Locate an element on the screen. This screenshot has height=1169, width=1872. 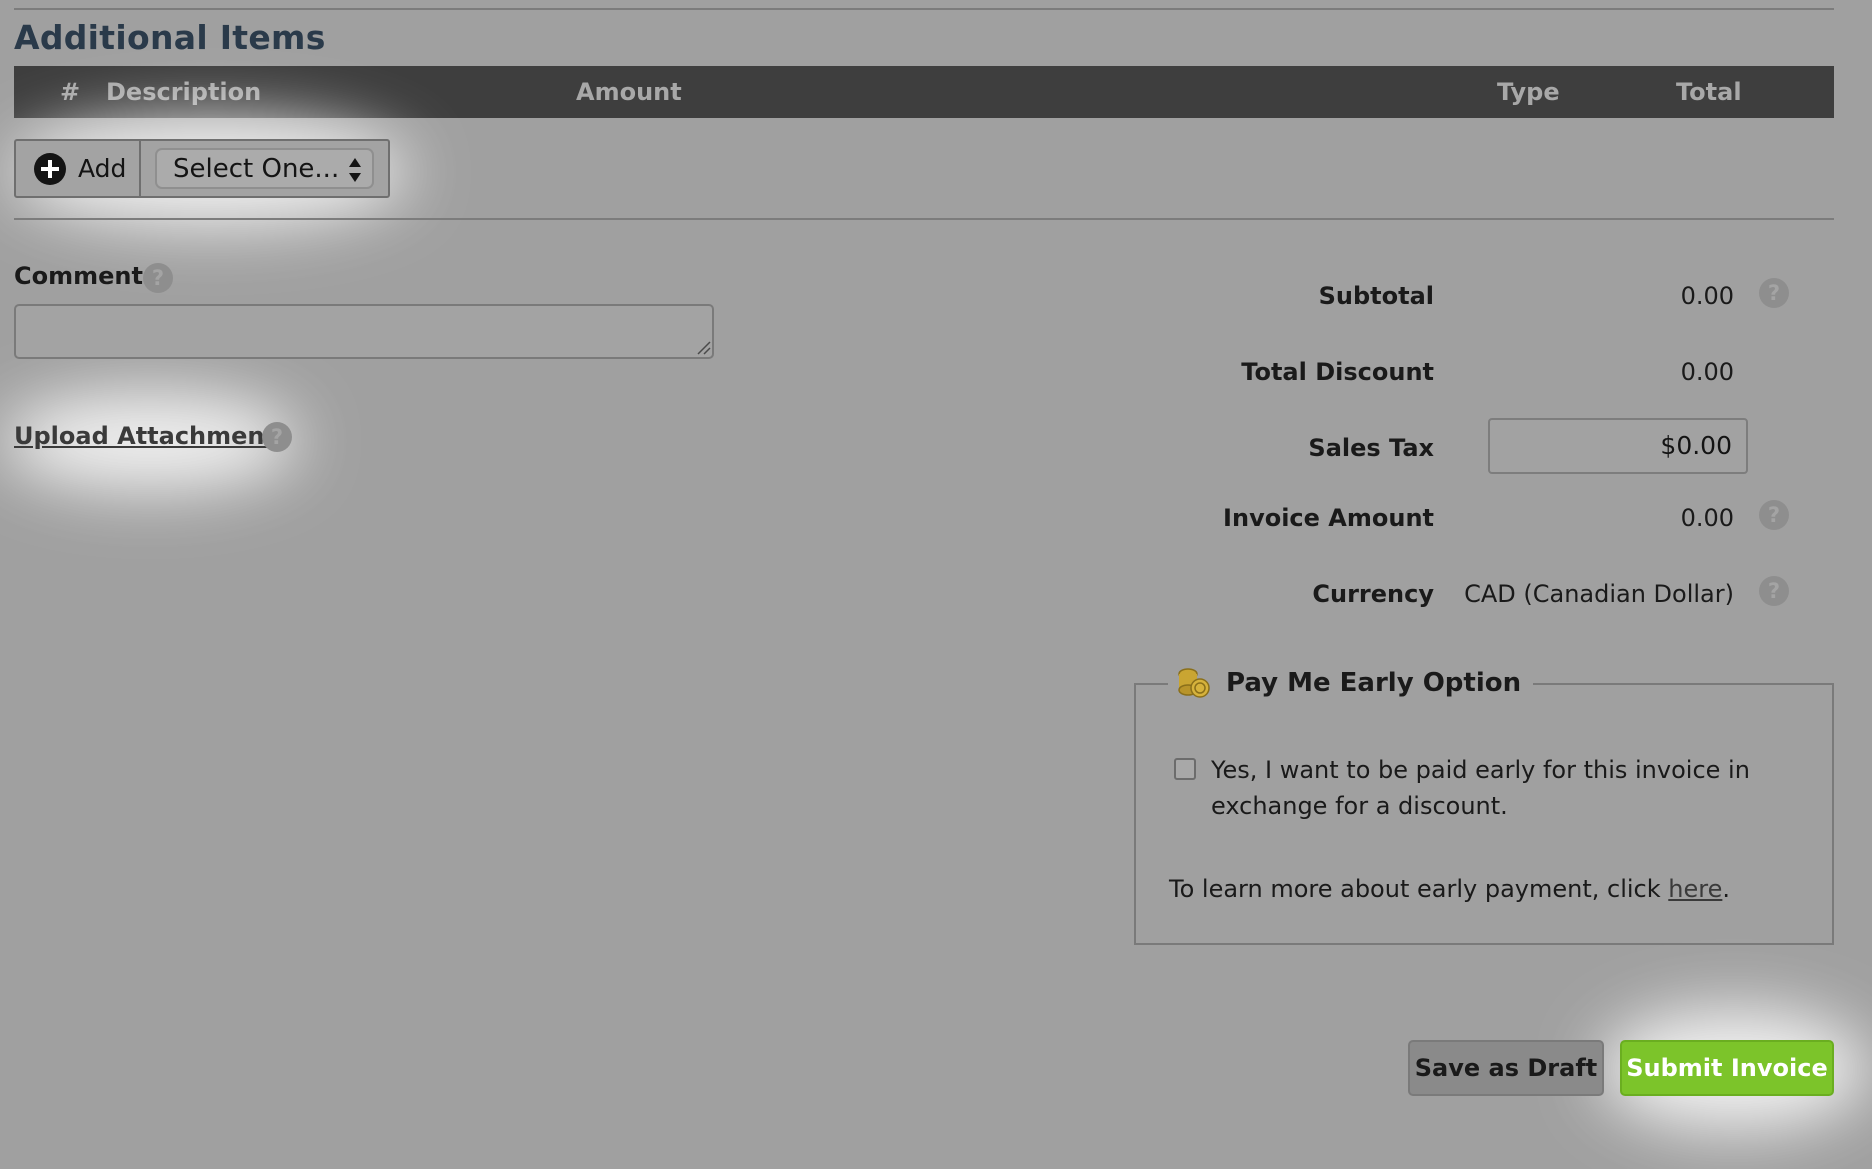
top-divider is located at coordinates (924, 9).